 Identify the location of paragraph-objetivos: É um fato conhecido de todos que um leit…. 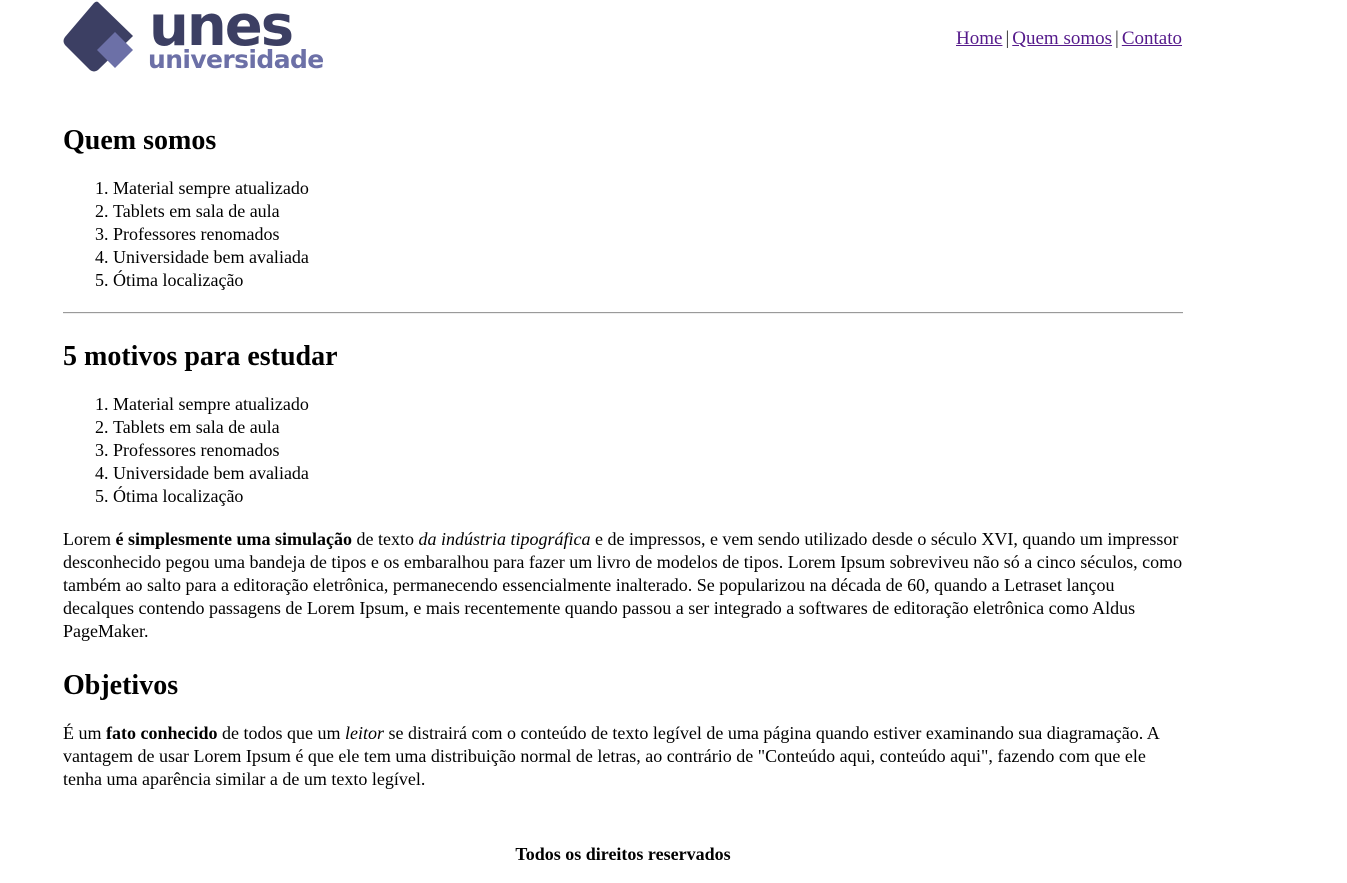
(623, 756).